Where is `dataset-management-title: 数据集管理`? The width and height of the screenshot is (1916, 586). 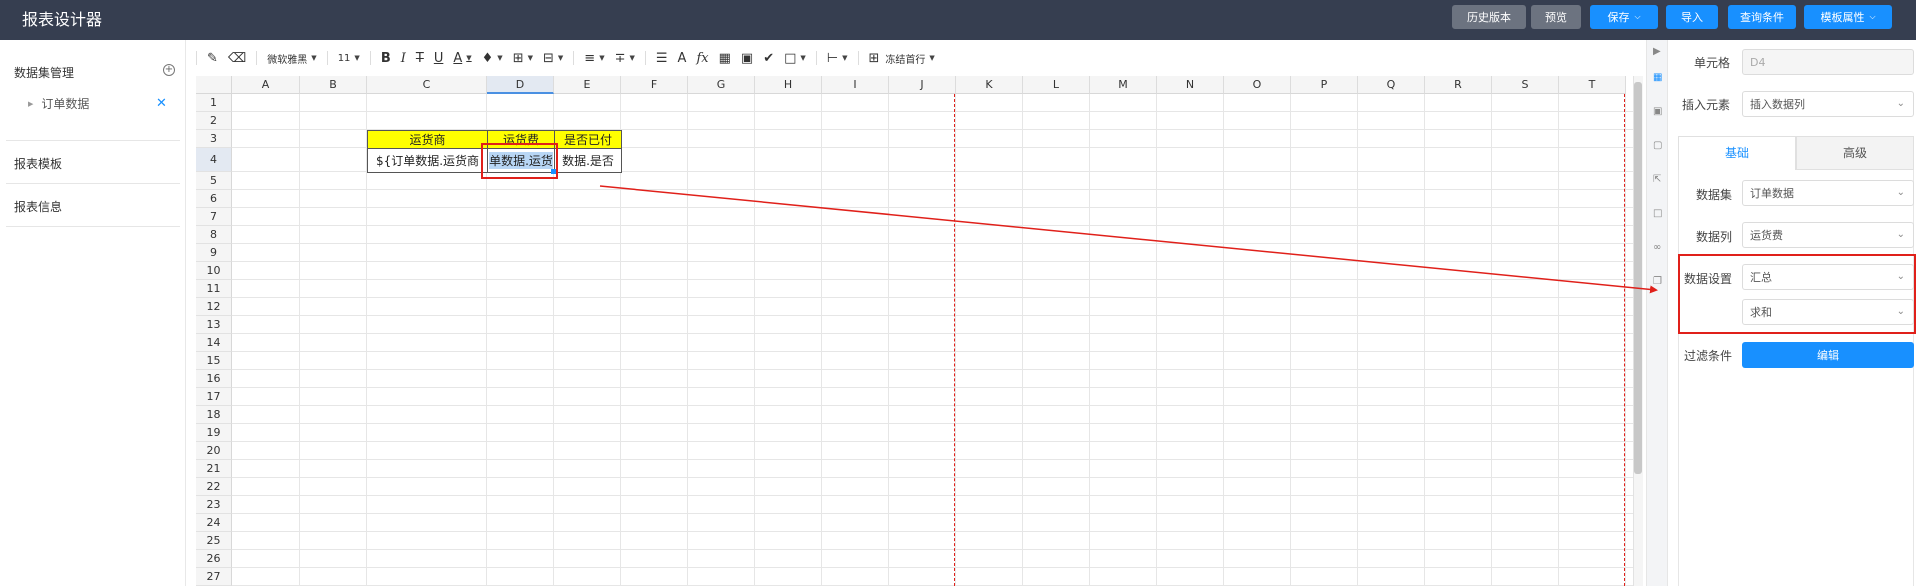 dataset-management-title: 数据集管理 is located at coordinates (44, 72).